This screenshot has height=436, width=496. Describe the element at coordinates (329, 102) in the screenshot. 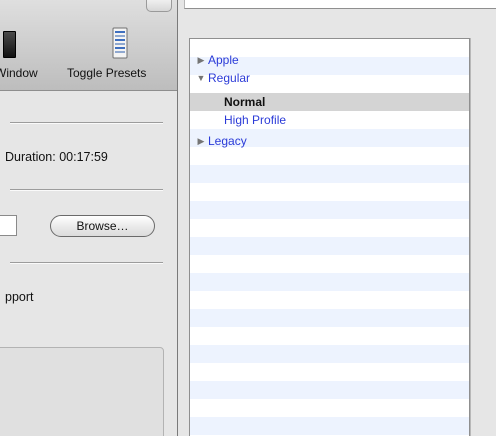

I see `preset-item-normal: Normal` at that location.